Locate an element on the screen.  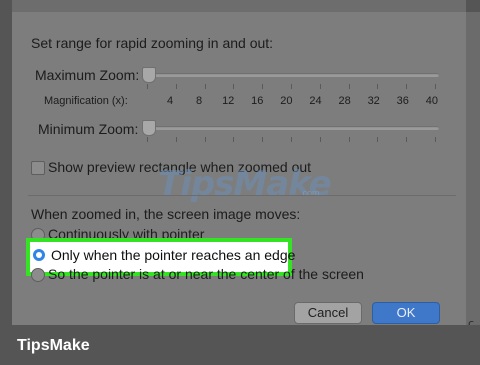
section-divider is located at coordinates (242, 195).